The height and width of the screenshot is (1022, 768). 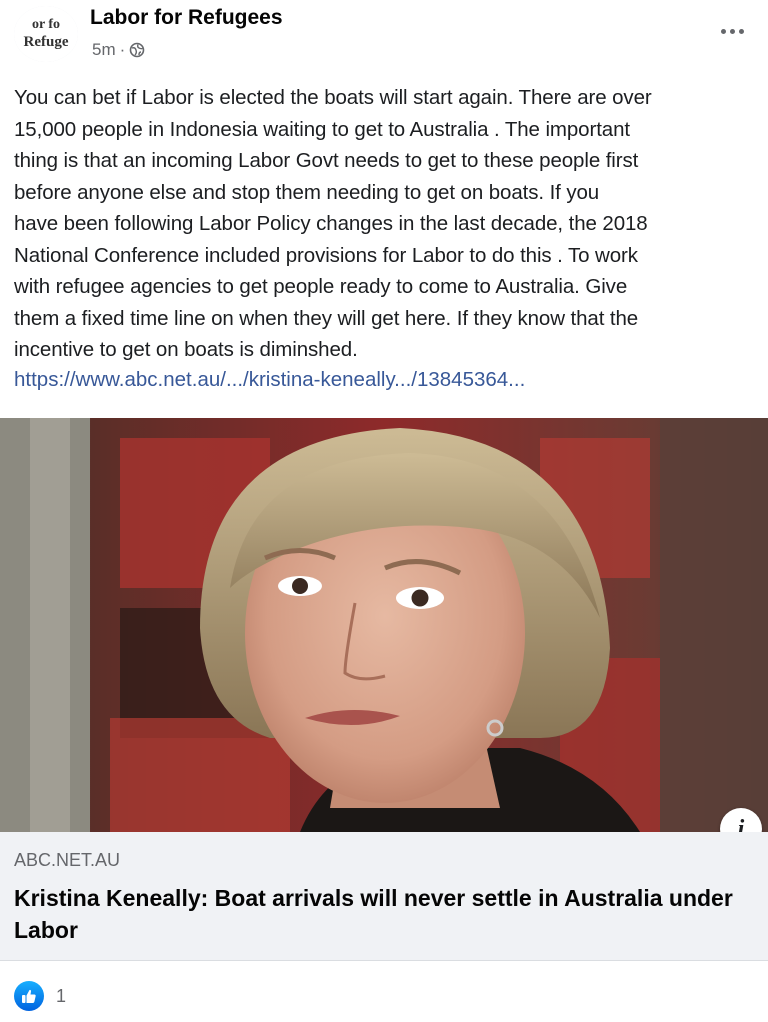 What do you see at coordinates (46, 42) in the screenshot?
I see `avatar-text-bottom: Refuge` at bounding box center [46, 42].